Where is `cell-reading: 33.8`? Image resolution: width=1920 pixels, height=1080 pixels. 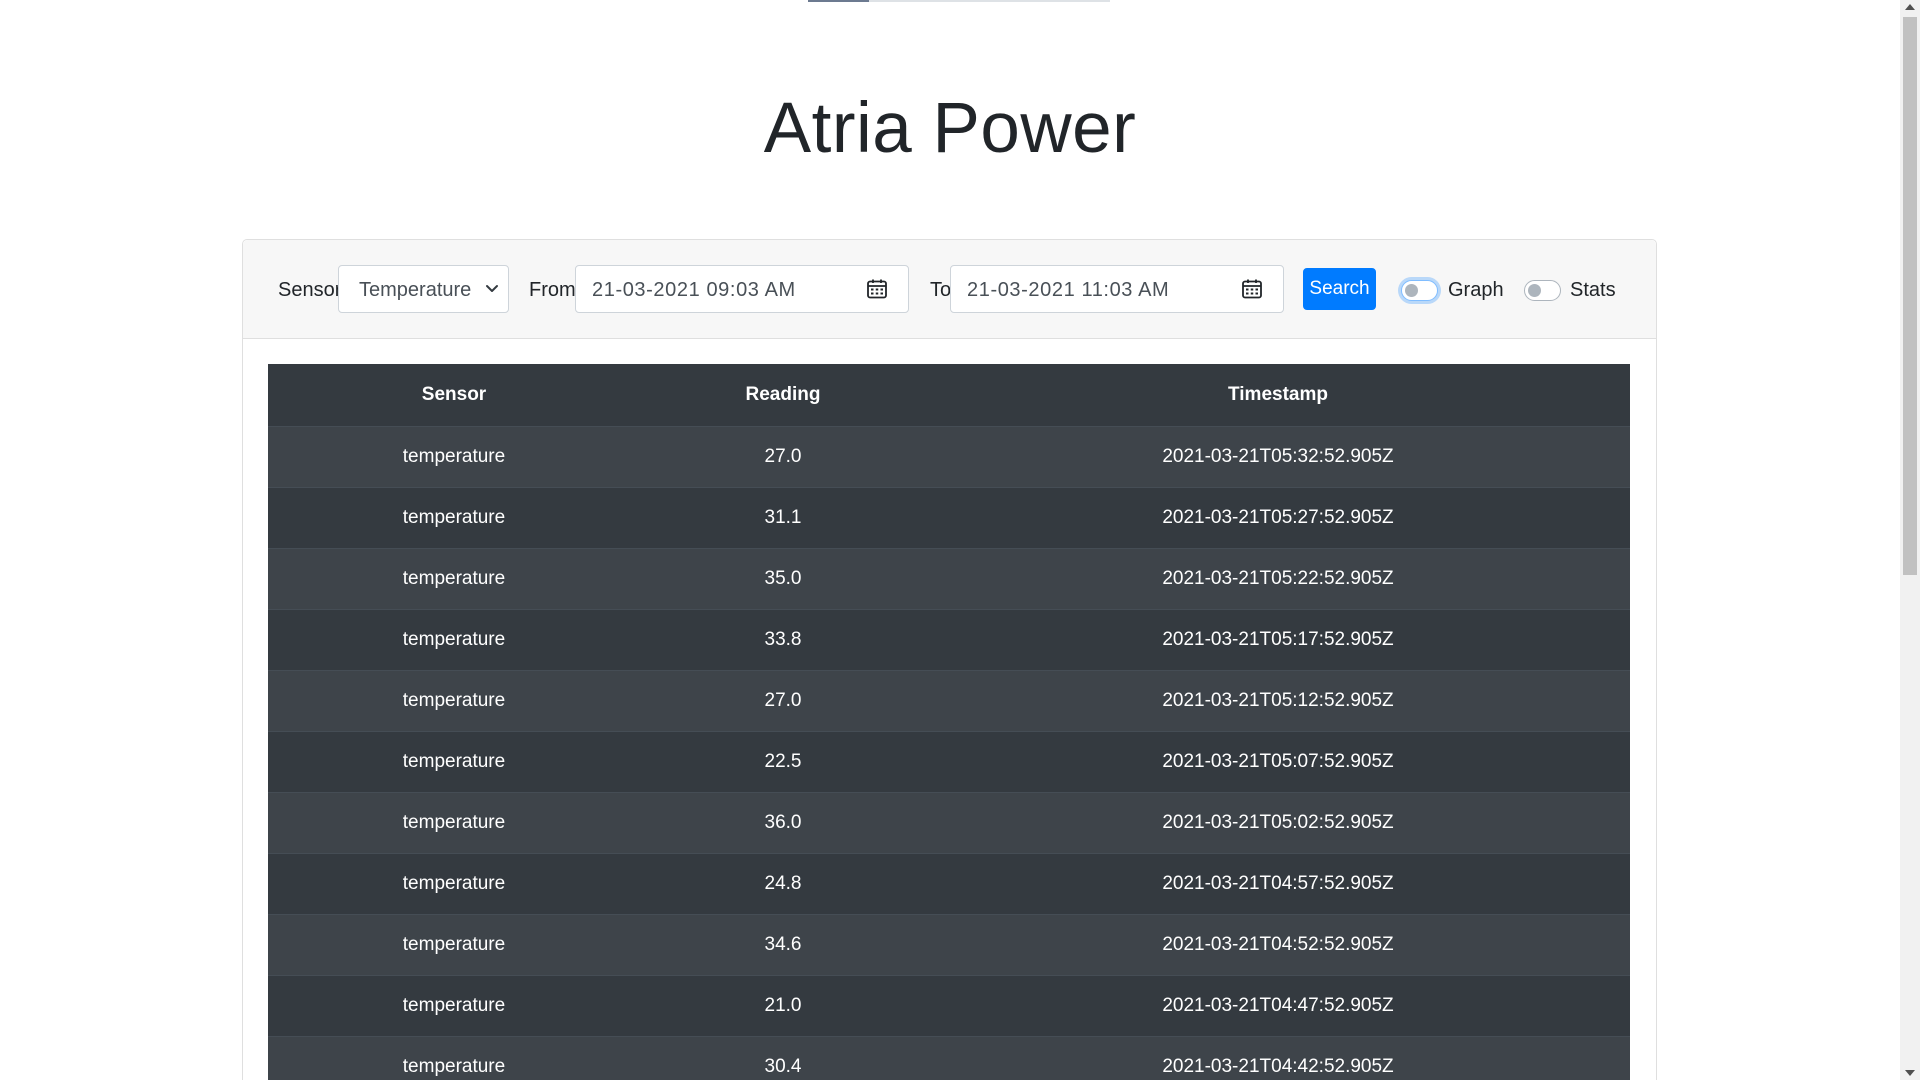
cell-reading: 33.8 is located at coordinates (783, 639).